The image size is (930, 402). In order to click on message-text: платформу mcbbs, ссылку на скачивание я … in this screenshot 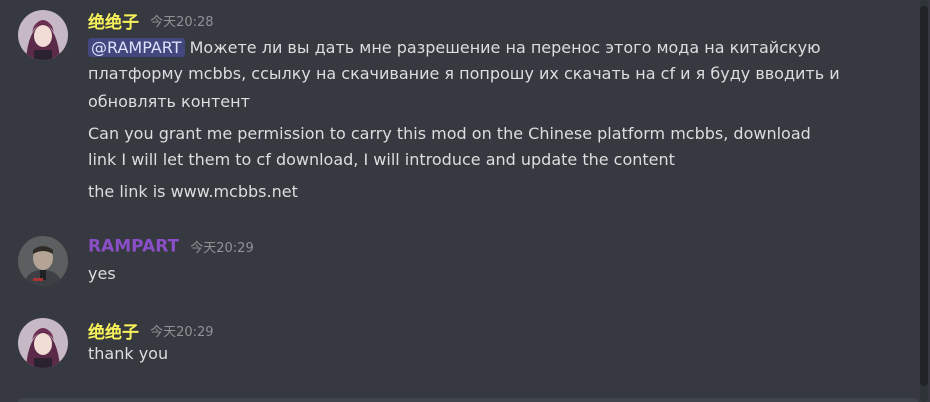, I will do `click(464, 73)`.